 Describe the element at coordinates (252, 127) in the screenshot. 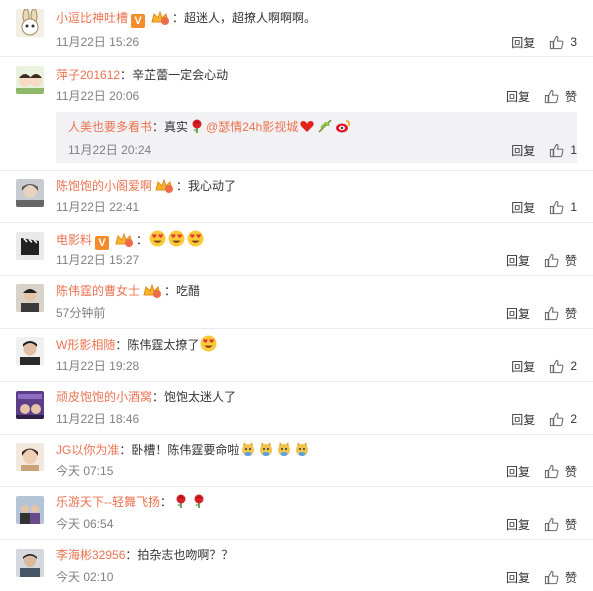

I see `mention-link: @瑟情24h影视城` at that location.